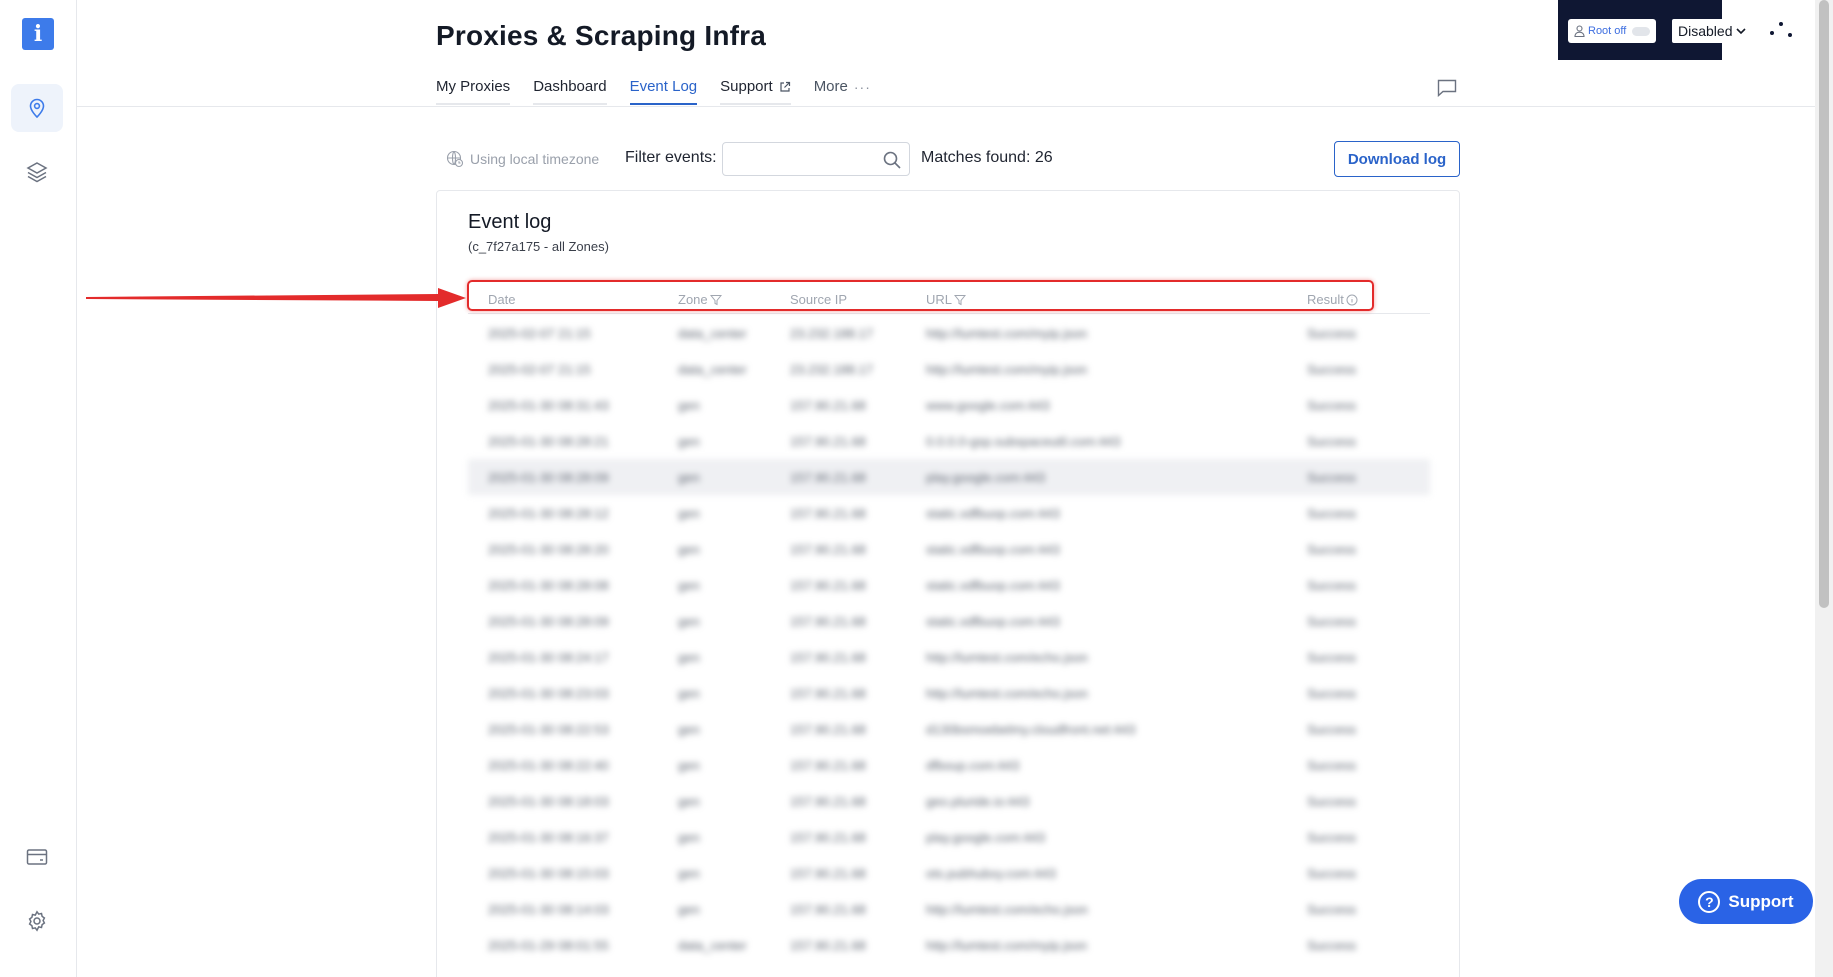 Image resolution: width=1833 pixels, height=977 pixels. What do you see at coordinates (700, 299) in the screenshot?
I see `column-header-zone: Zone` at bounding box center [700, 299].